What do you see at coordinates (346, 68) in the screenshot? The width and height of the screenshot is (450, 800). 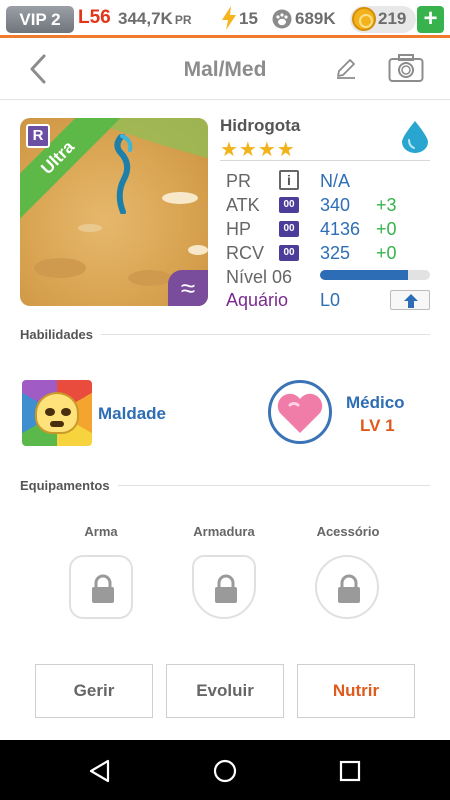 I see `edit-icon` at bounding box center [346, 68].